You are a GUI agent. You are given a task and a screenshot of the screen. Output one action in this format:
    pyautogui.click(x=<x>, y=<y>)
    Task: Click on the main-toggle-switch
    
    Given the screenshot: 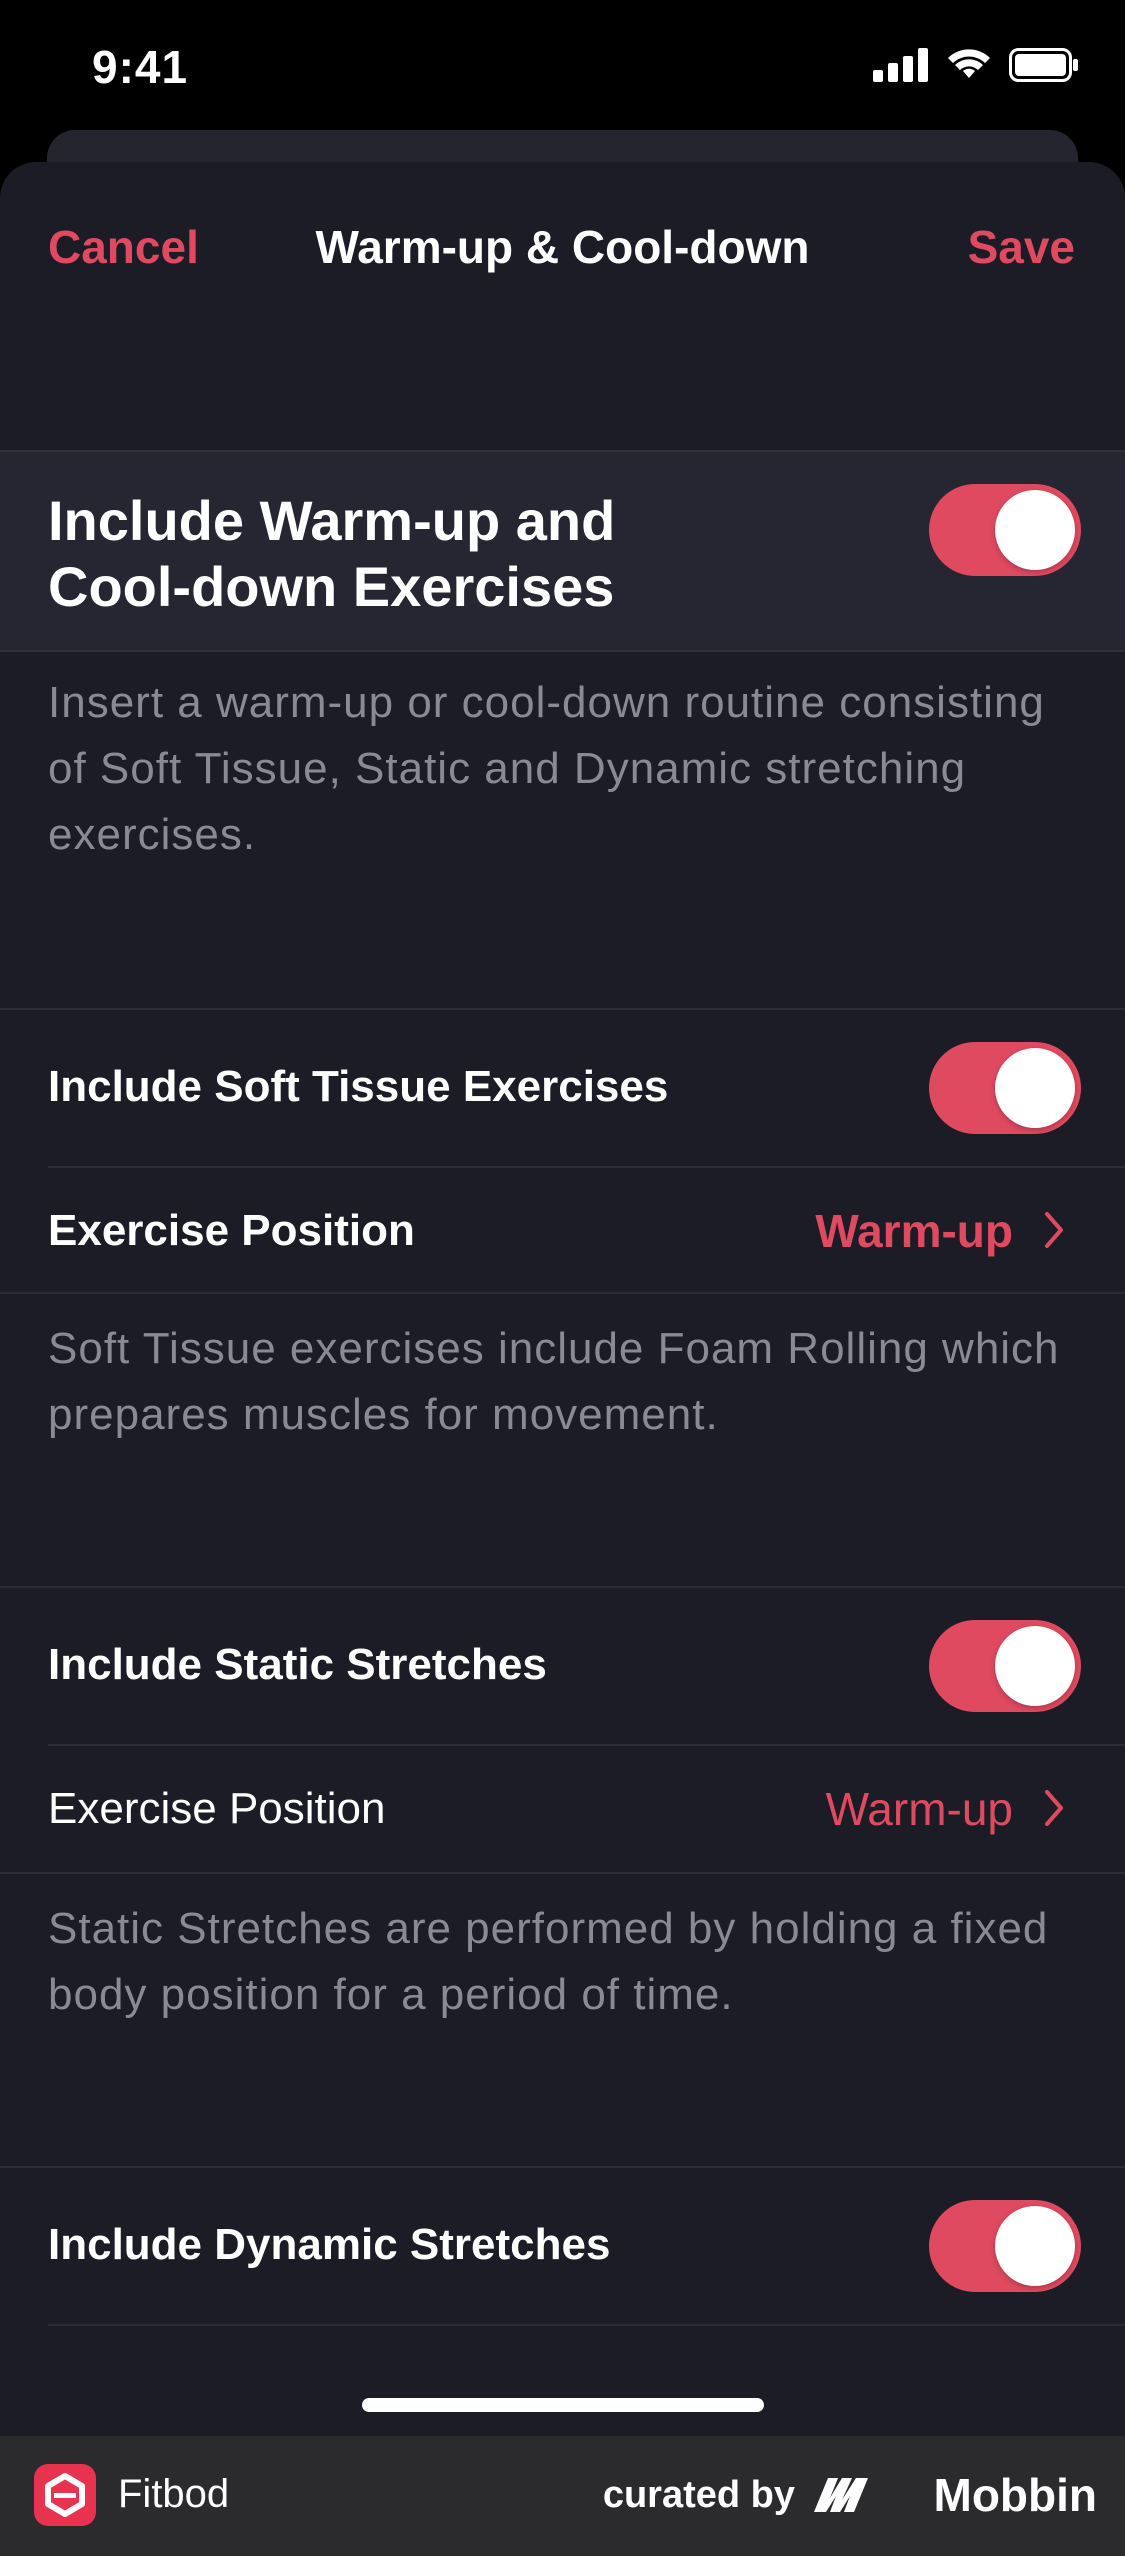 What is the action you would take?
    pyautogui.click(x=1005, y=530)
    